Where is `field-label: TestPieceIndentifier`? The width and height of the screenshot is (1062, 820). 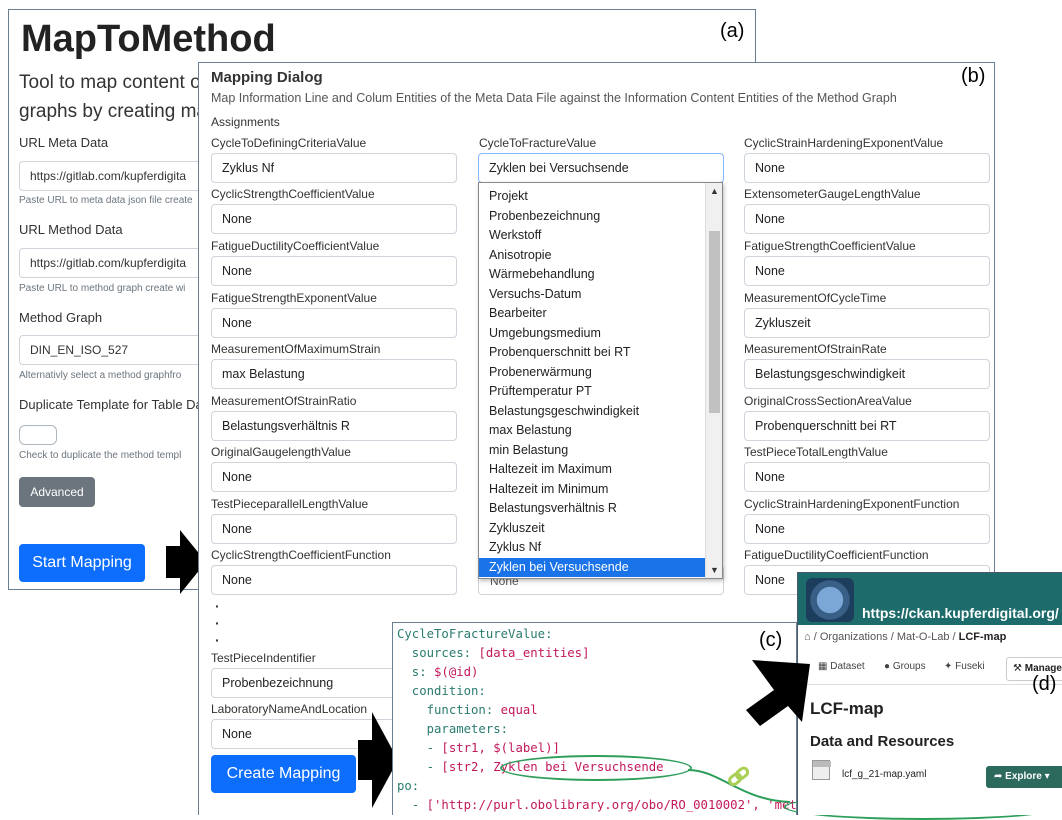
field-label: TestPieceIndentifier is located at coordinates (263, 658).